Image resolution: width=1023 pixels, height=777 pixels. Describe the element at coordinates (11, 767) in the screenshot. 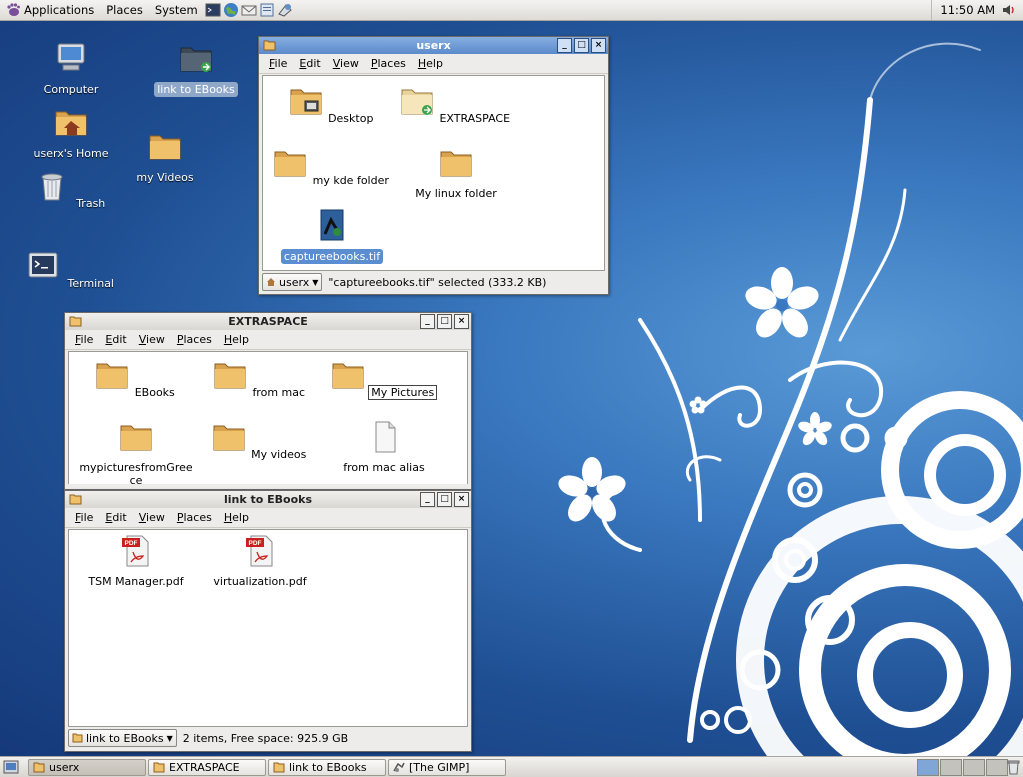

I see `show-desktop-icon` at that location.